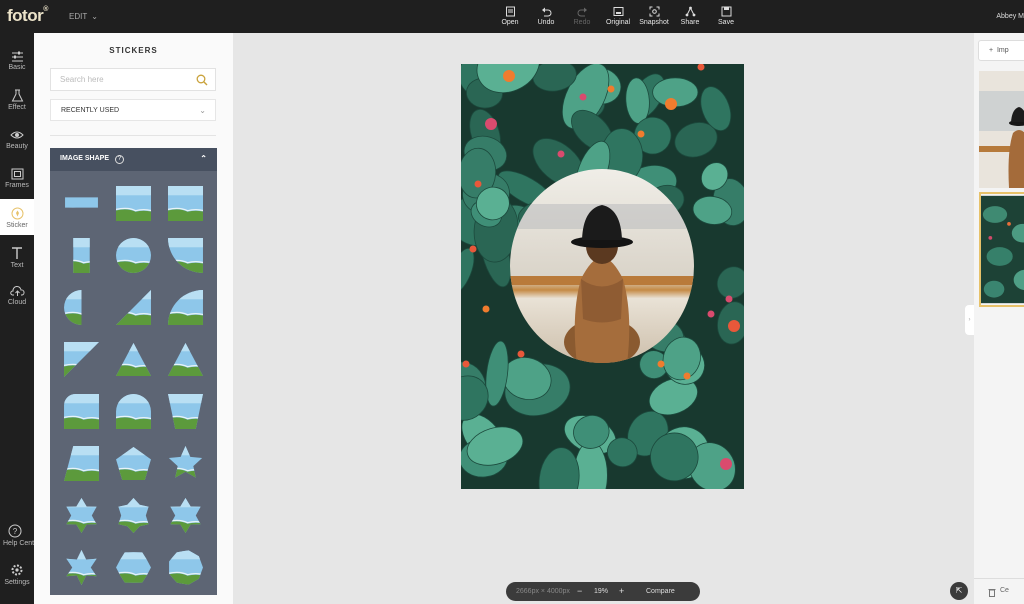 The width and height of the screenshot is (1024, 604). I want to click on redo-label: Redo, so click(582, 22).